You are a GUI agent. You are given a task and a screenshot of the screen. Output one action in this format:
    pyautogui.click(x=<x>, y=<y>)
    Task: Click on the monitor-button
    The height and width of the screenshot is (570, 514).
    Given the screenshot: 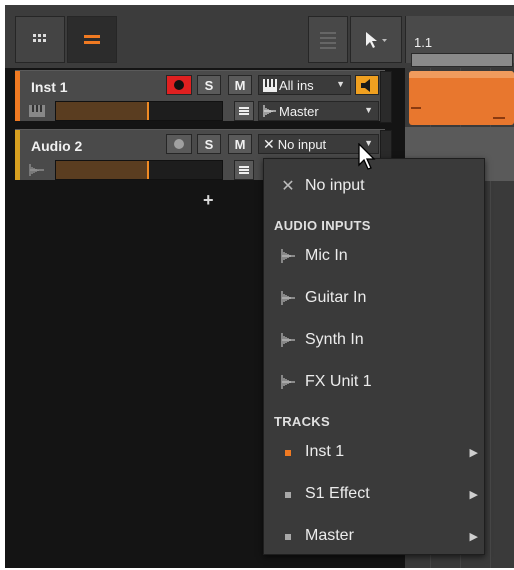 What is the action you would take?
    pyautogui.click(x=367, y=85)
    